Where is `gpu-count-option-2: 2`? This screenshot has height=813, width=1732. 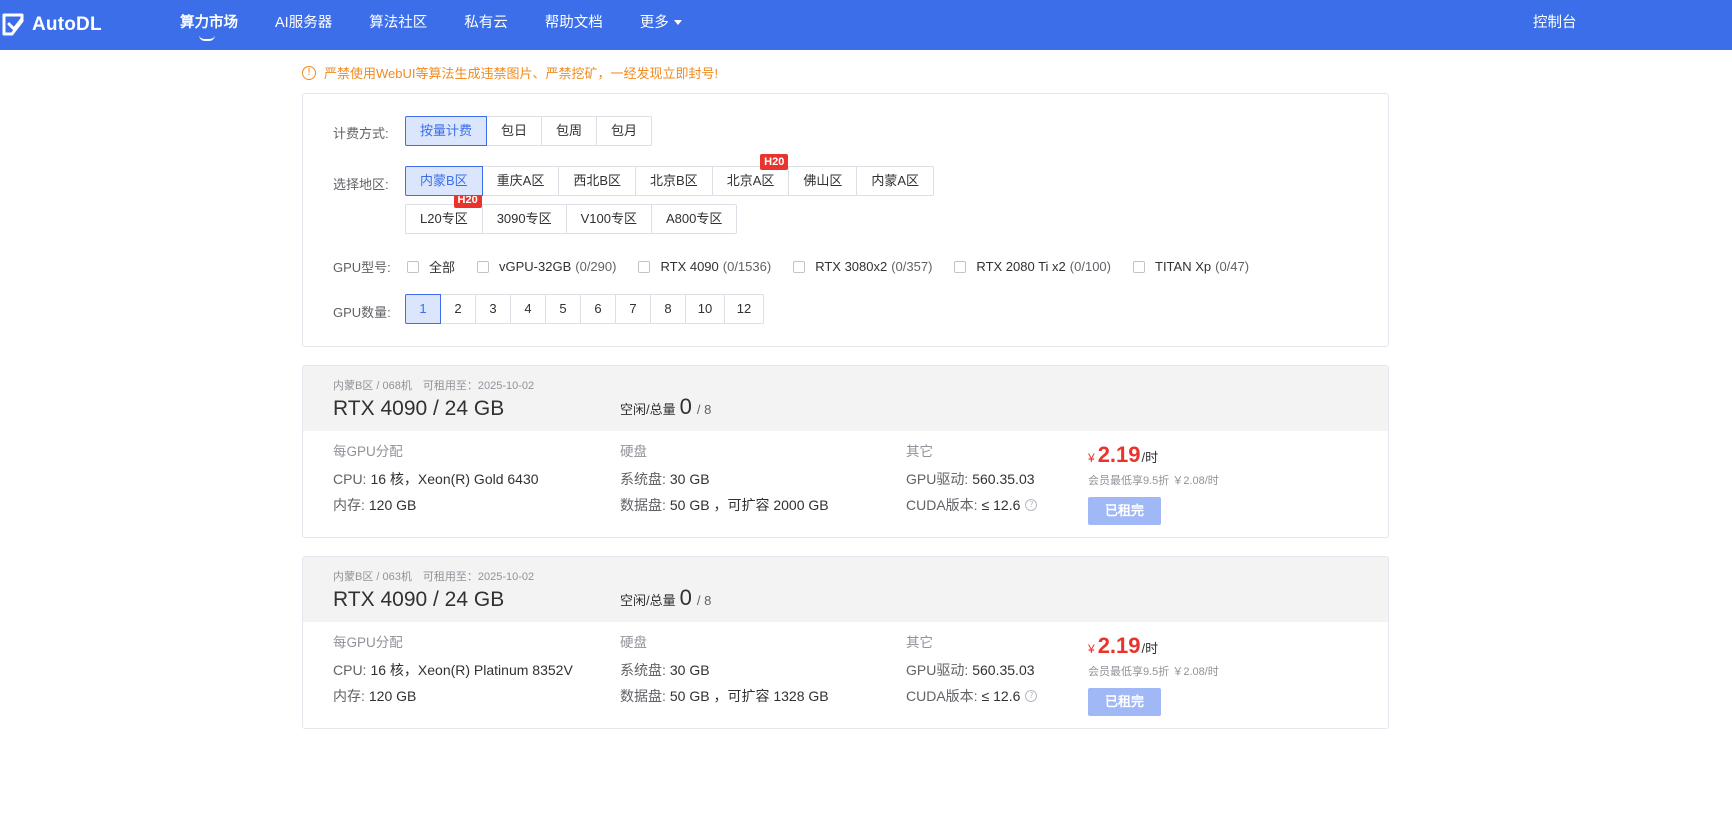
gpu-count-option-2: 2 is located at coordinates (458, 309).